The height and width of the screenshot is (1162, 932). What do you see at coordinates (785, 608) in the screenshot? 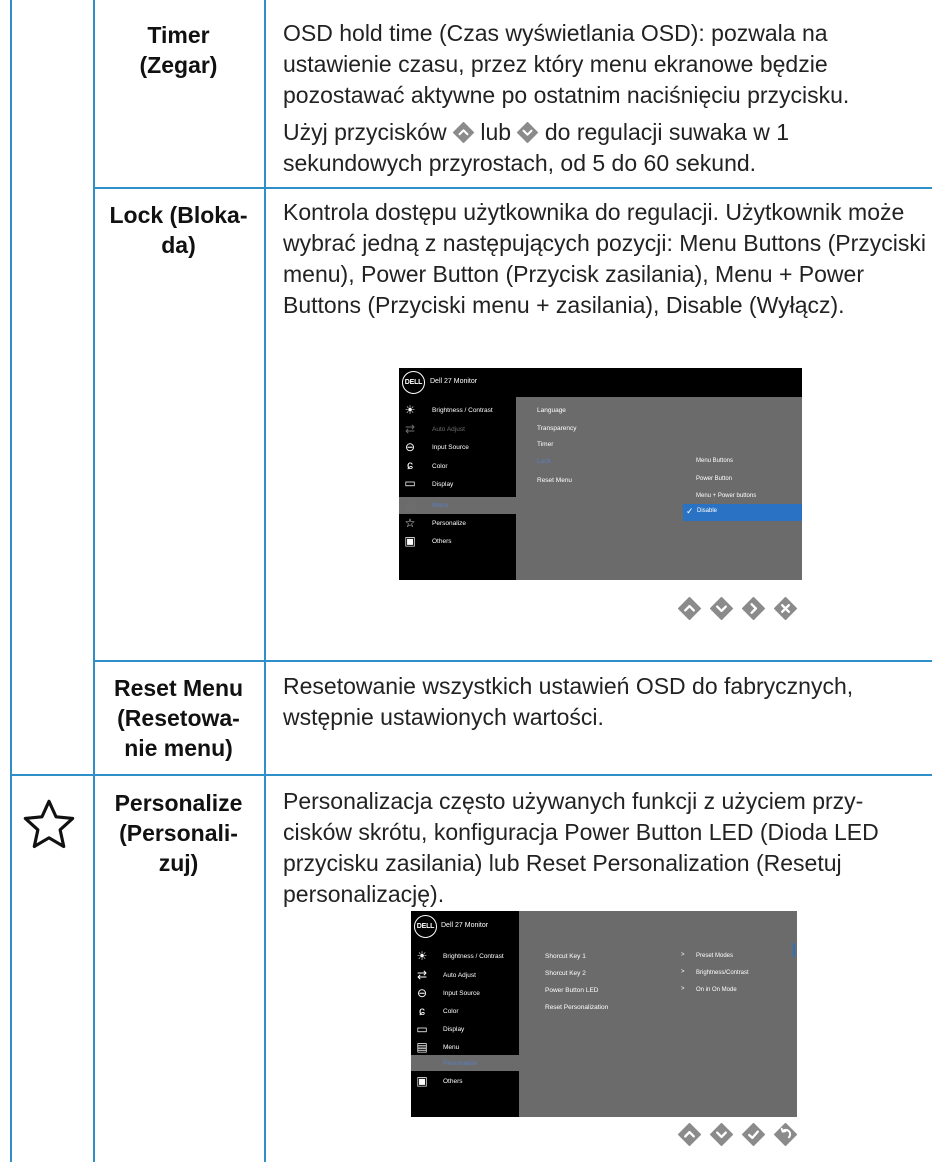
I see `close-button-icon` at bounding box center [785, 608].